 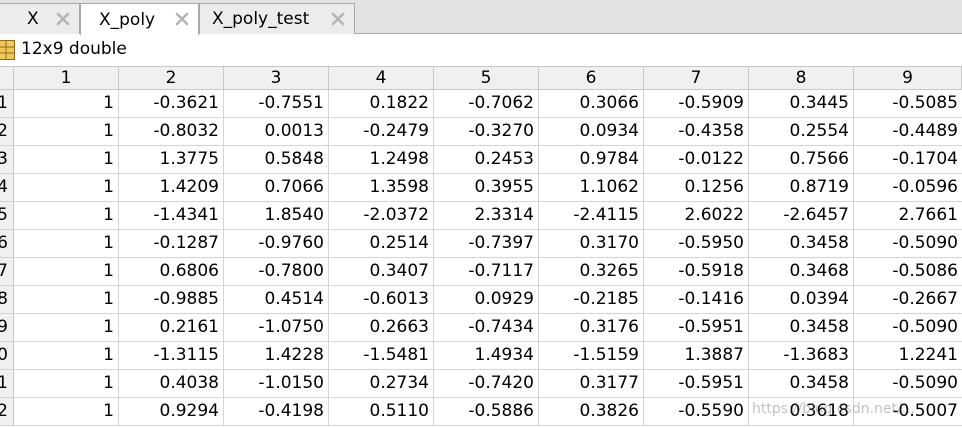 I want to click on table-cell: -0.5951, so click(x=696, y=383).